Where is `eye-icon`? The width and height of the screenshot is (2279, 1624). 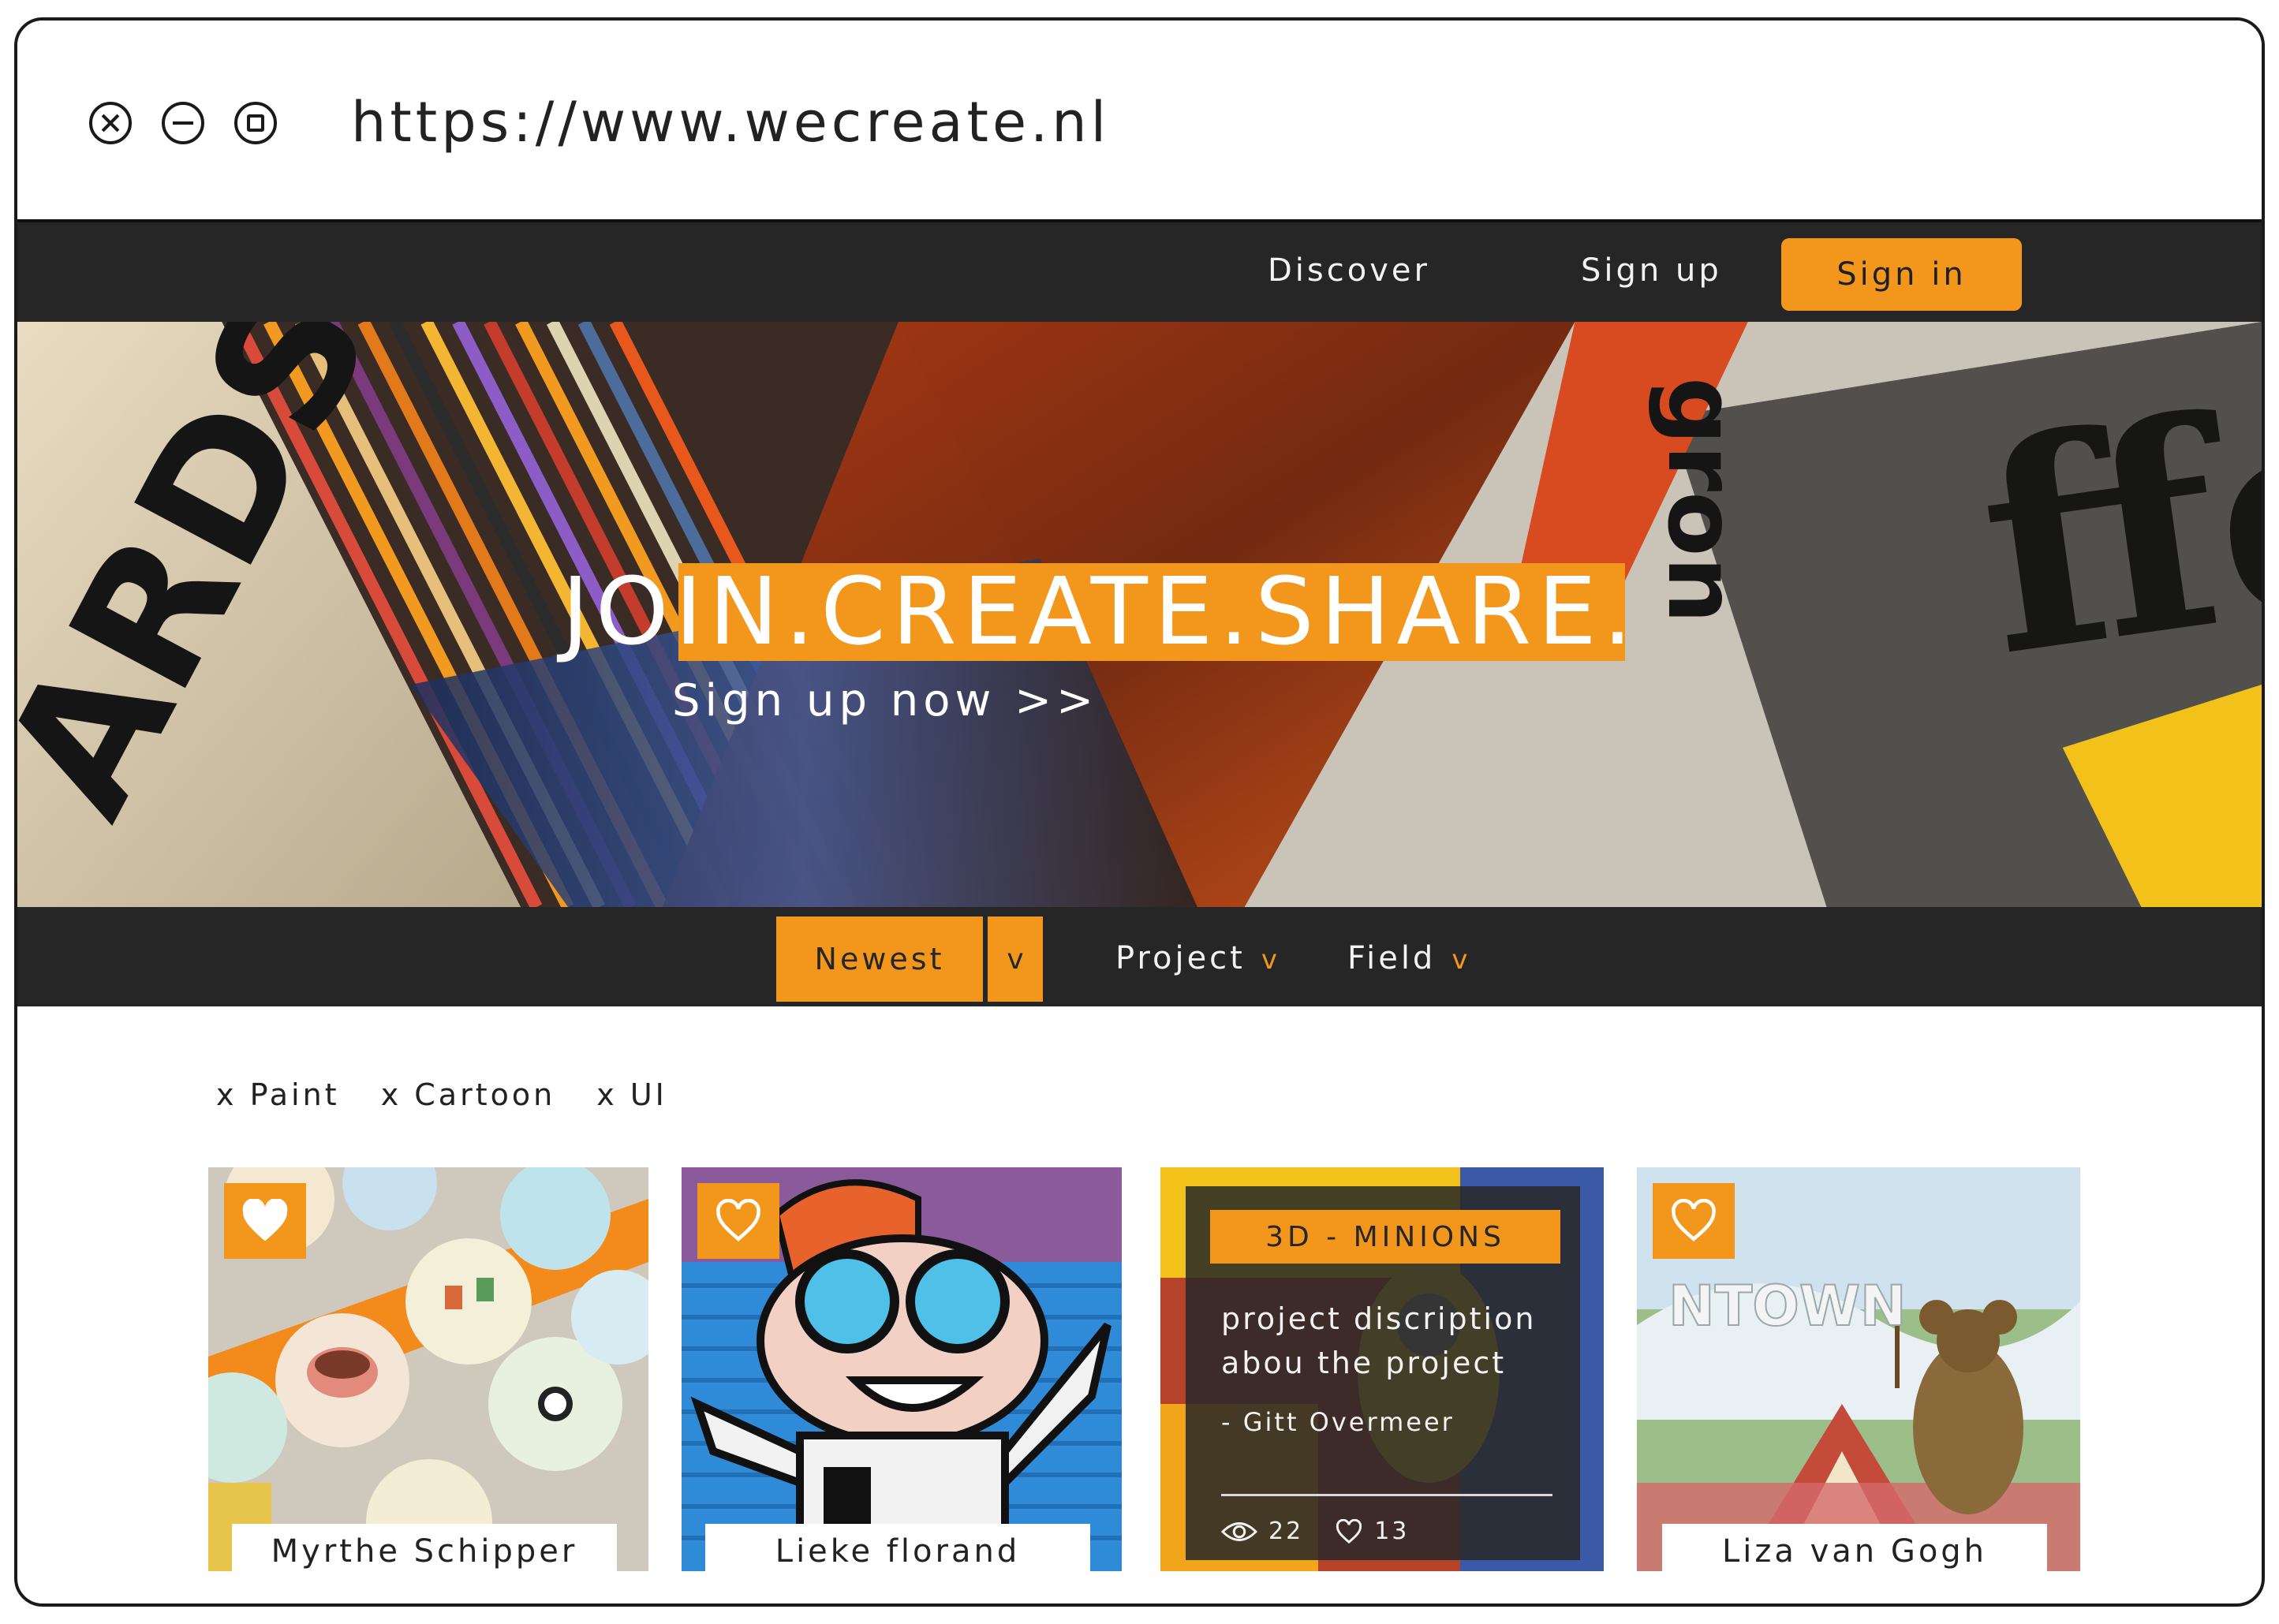
eye-icon is located at coordinates (1239, 1531).